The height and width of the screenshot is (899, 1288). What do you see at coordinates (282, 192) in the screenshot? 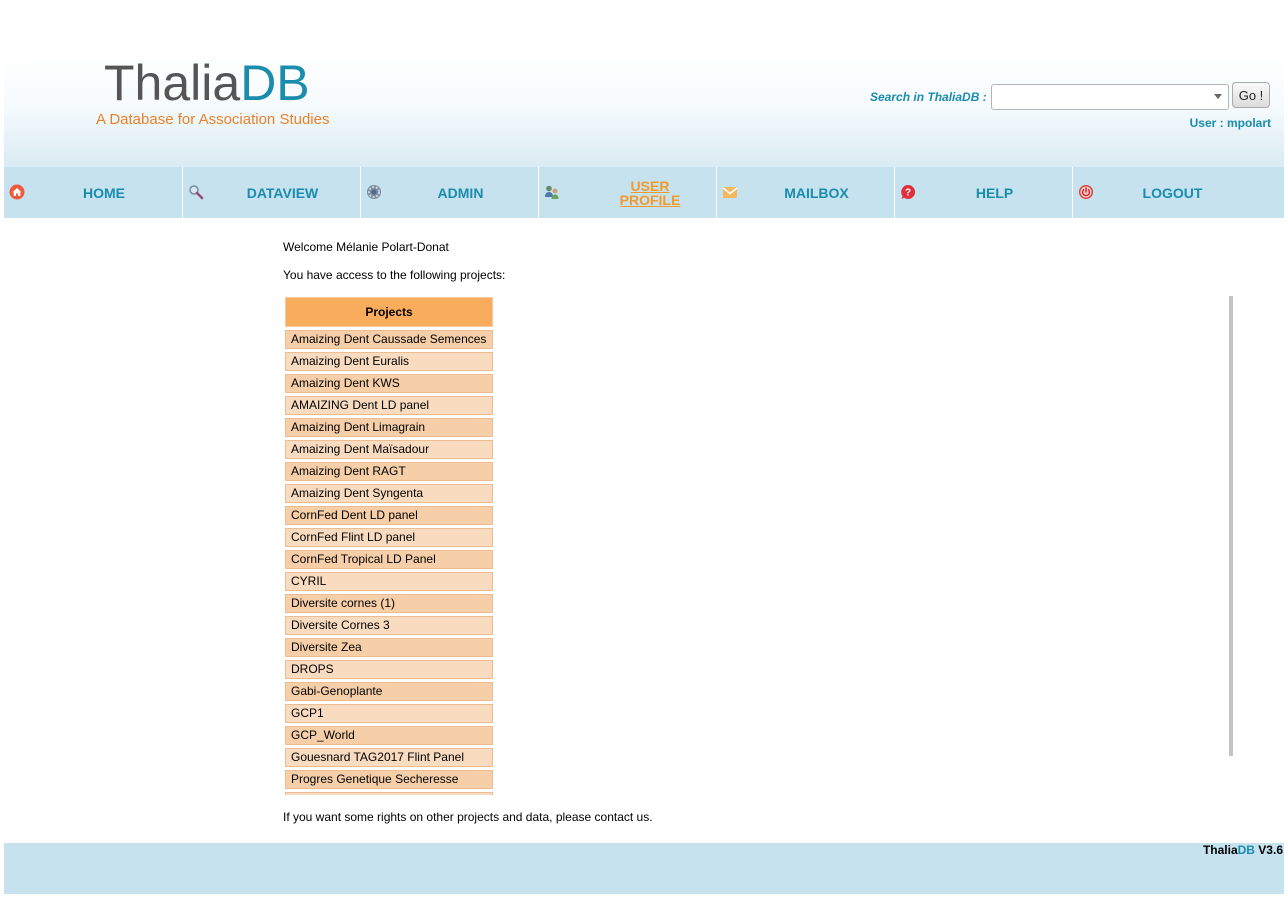
I see `nav-dataview-label: DATAVIEW` at bounding box center [282, 192].